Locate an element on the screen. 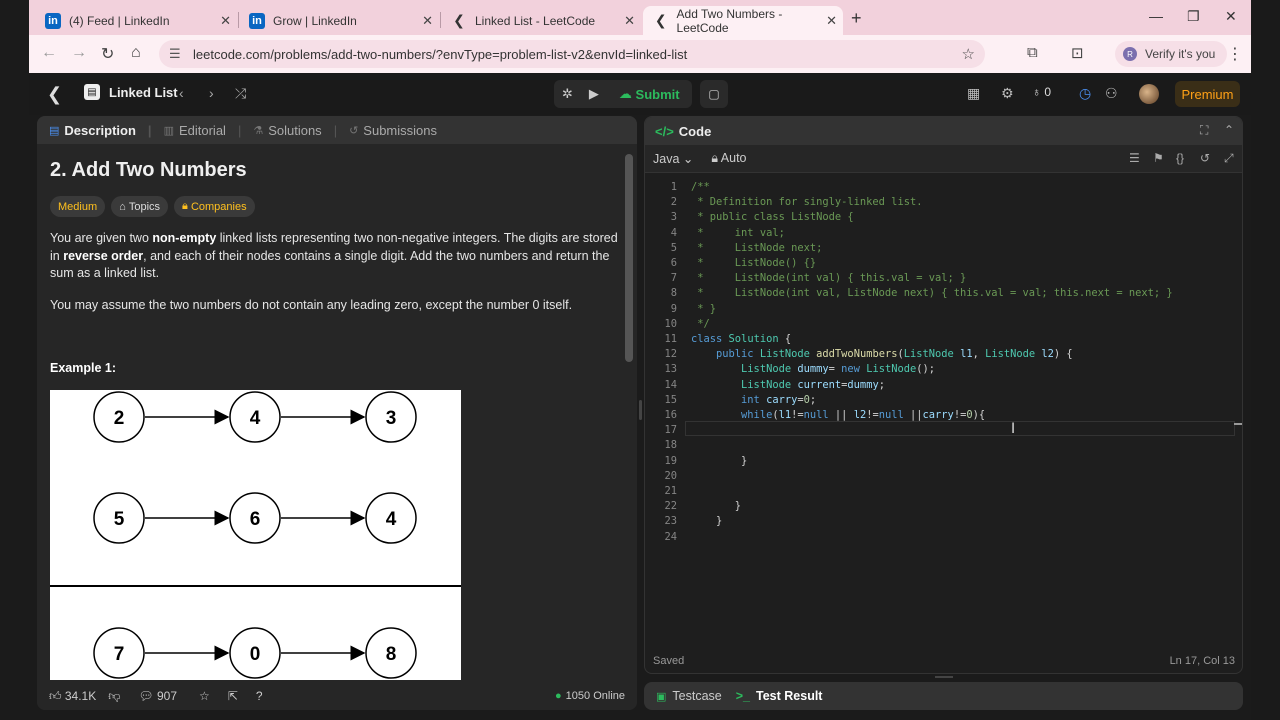 The height and width of the screenshot is (720, 1280). code-panel-header: </> Code ⛶ ⌃ is located at coordinates (943, 131).